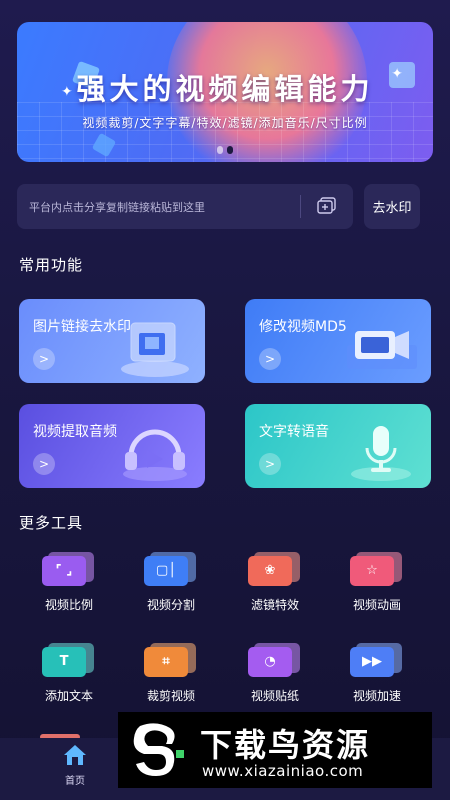 The image size is (450, 800). What do you see at coordinates (225, 89) in the screenshot?
I see `banner-title: 强大的视频编辑能力` at bounding box center [225, 89].